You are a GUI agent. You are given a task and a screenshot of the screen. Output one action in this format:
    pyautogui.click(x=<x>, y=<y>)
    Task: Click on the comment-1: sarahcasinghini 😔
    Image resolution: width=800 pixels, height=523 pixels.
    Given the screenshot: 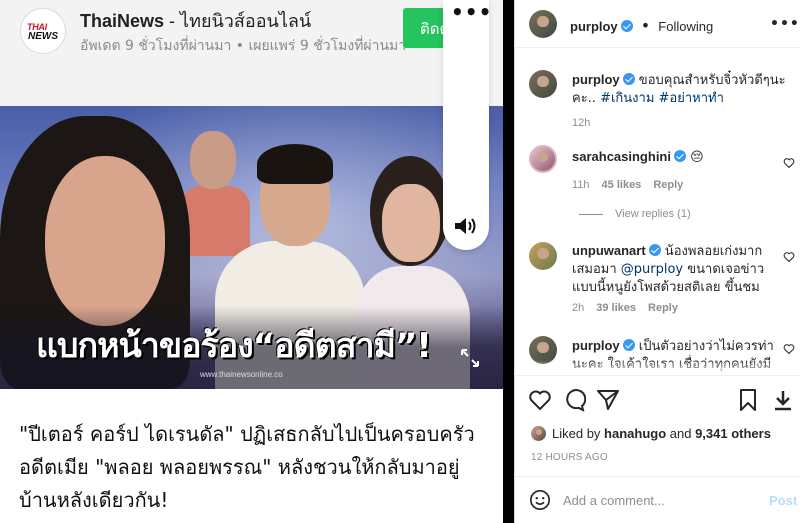 What is the action you would take?
    pyautogui.click(x=679, y=158)
    